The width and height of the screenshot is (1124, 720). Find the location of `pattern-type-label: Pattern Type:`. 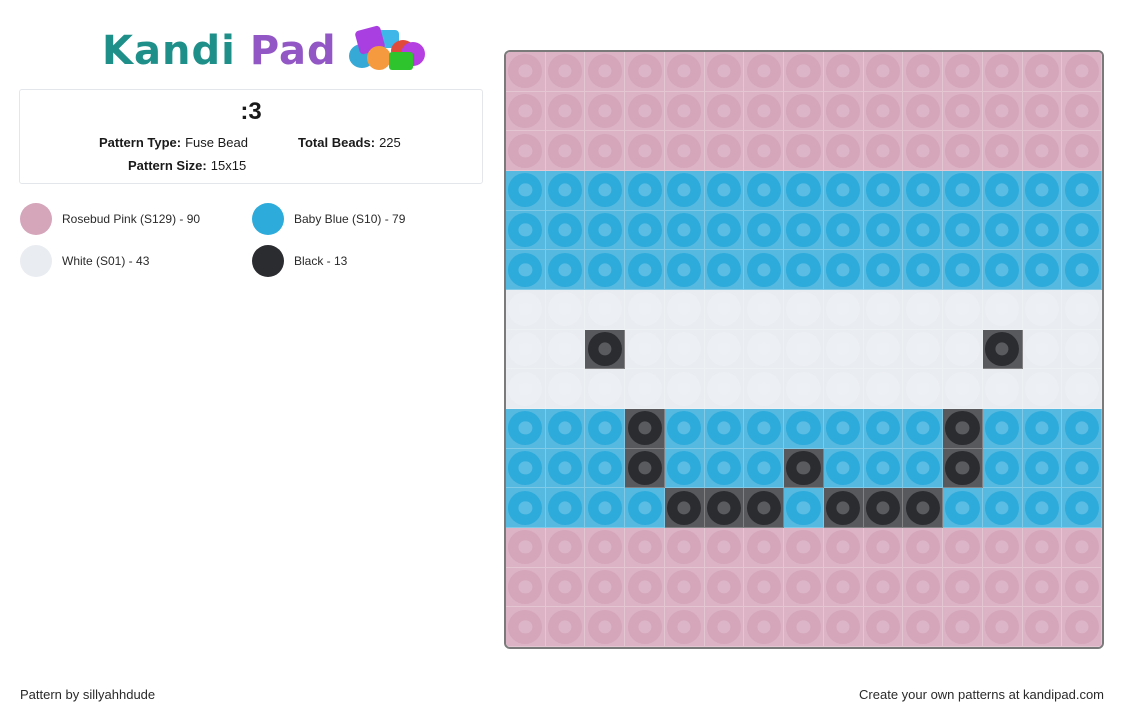

pattern-type-label: Pattern Type: is located at coordinates (140, 142).